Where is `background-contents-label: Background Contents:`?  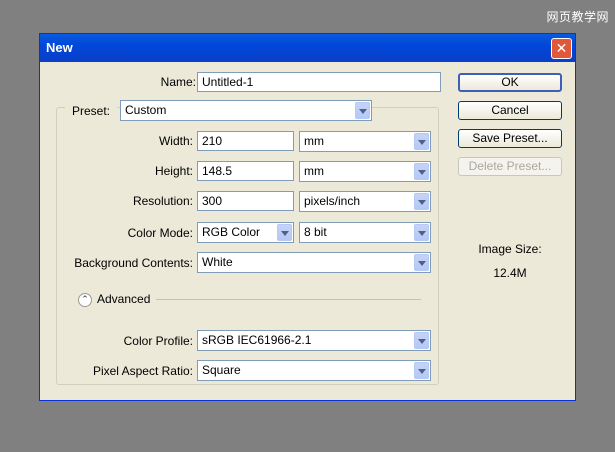
background-contents-label: Background Contents: is located at coordinates (133, 263).